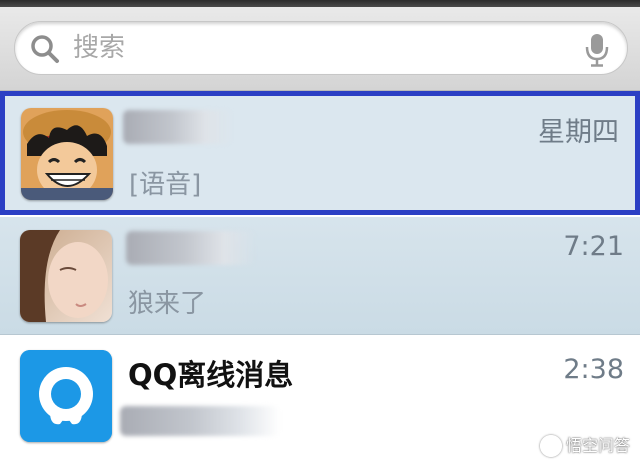 Image resolution: width=640 pixels, height=463 pixels. I want to click on search-placeholder: 搜索, so click(99, 48).